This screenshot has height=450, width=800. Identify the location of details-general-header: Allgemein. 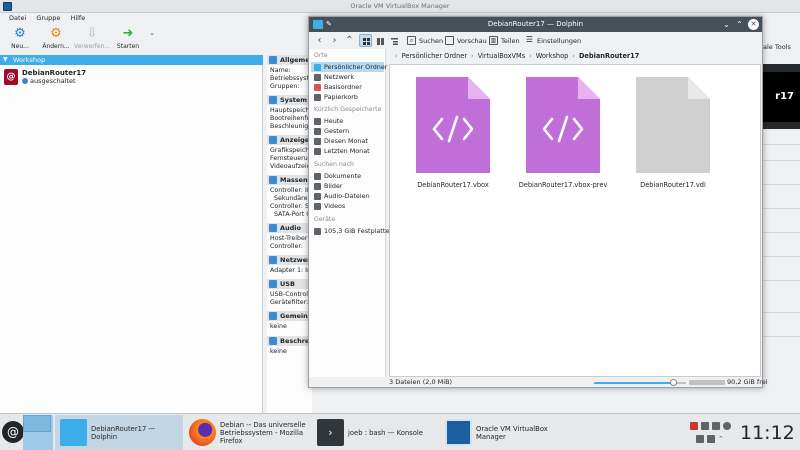
(289, 60).